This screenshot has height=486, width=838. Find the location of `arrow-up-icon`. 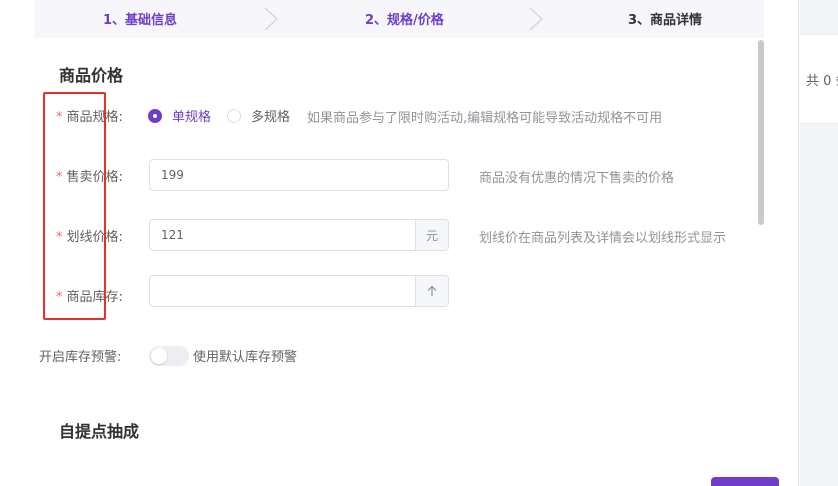

arrow-up-icon is located at coordinates (432, 290).